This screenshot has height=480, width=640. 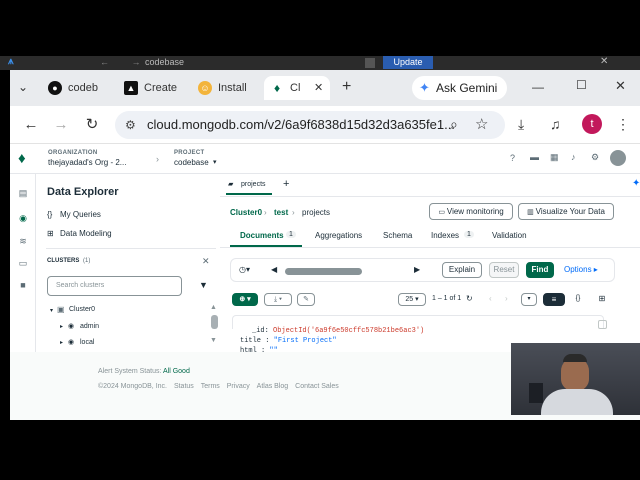 I want to click on site-info-icon: ⚙, so click(x=130, y=125).